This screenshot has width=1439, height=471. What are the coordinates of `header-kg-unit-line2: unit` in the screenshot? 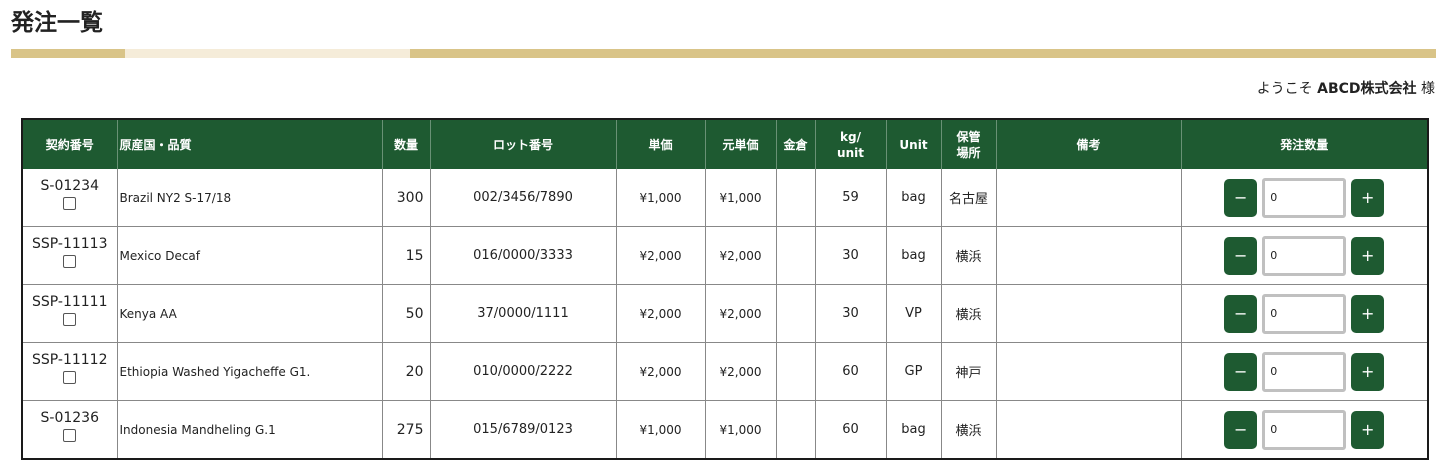 It's located at (850, 152).